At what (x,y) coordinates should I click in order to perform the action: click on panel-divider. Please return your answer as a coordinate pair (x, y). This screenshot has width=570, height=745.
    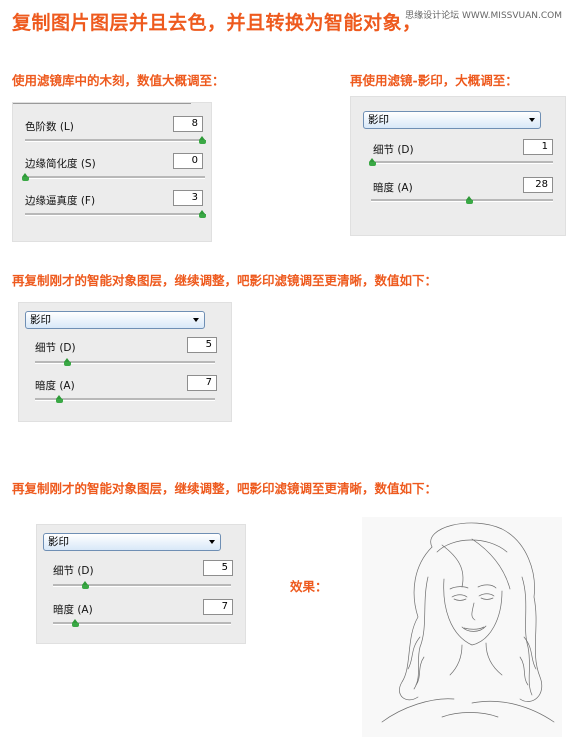
    Looking at the image, I should click on (102, 103).